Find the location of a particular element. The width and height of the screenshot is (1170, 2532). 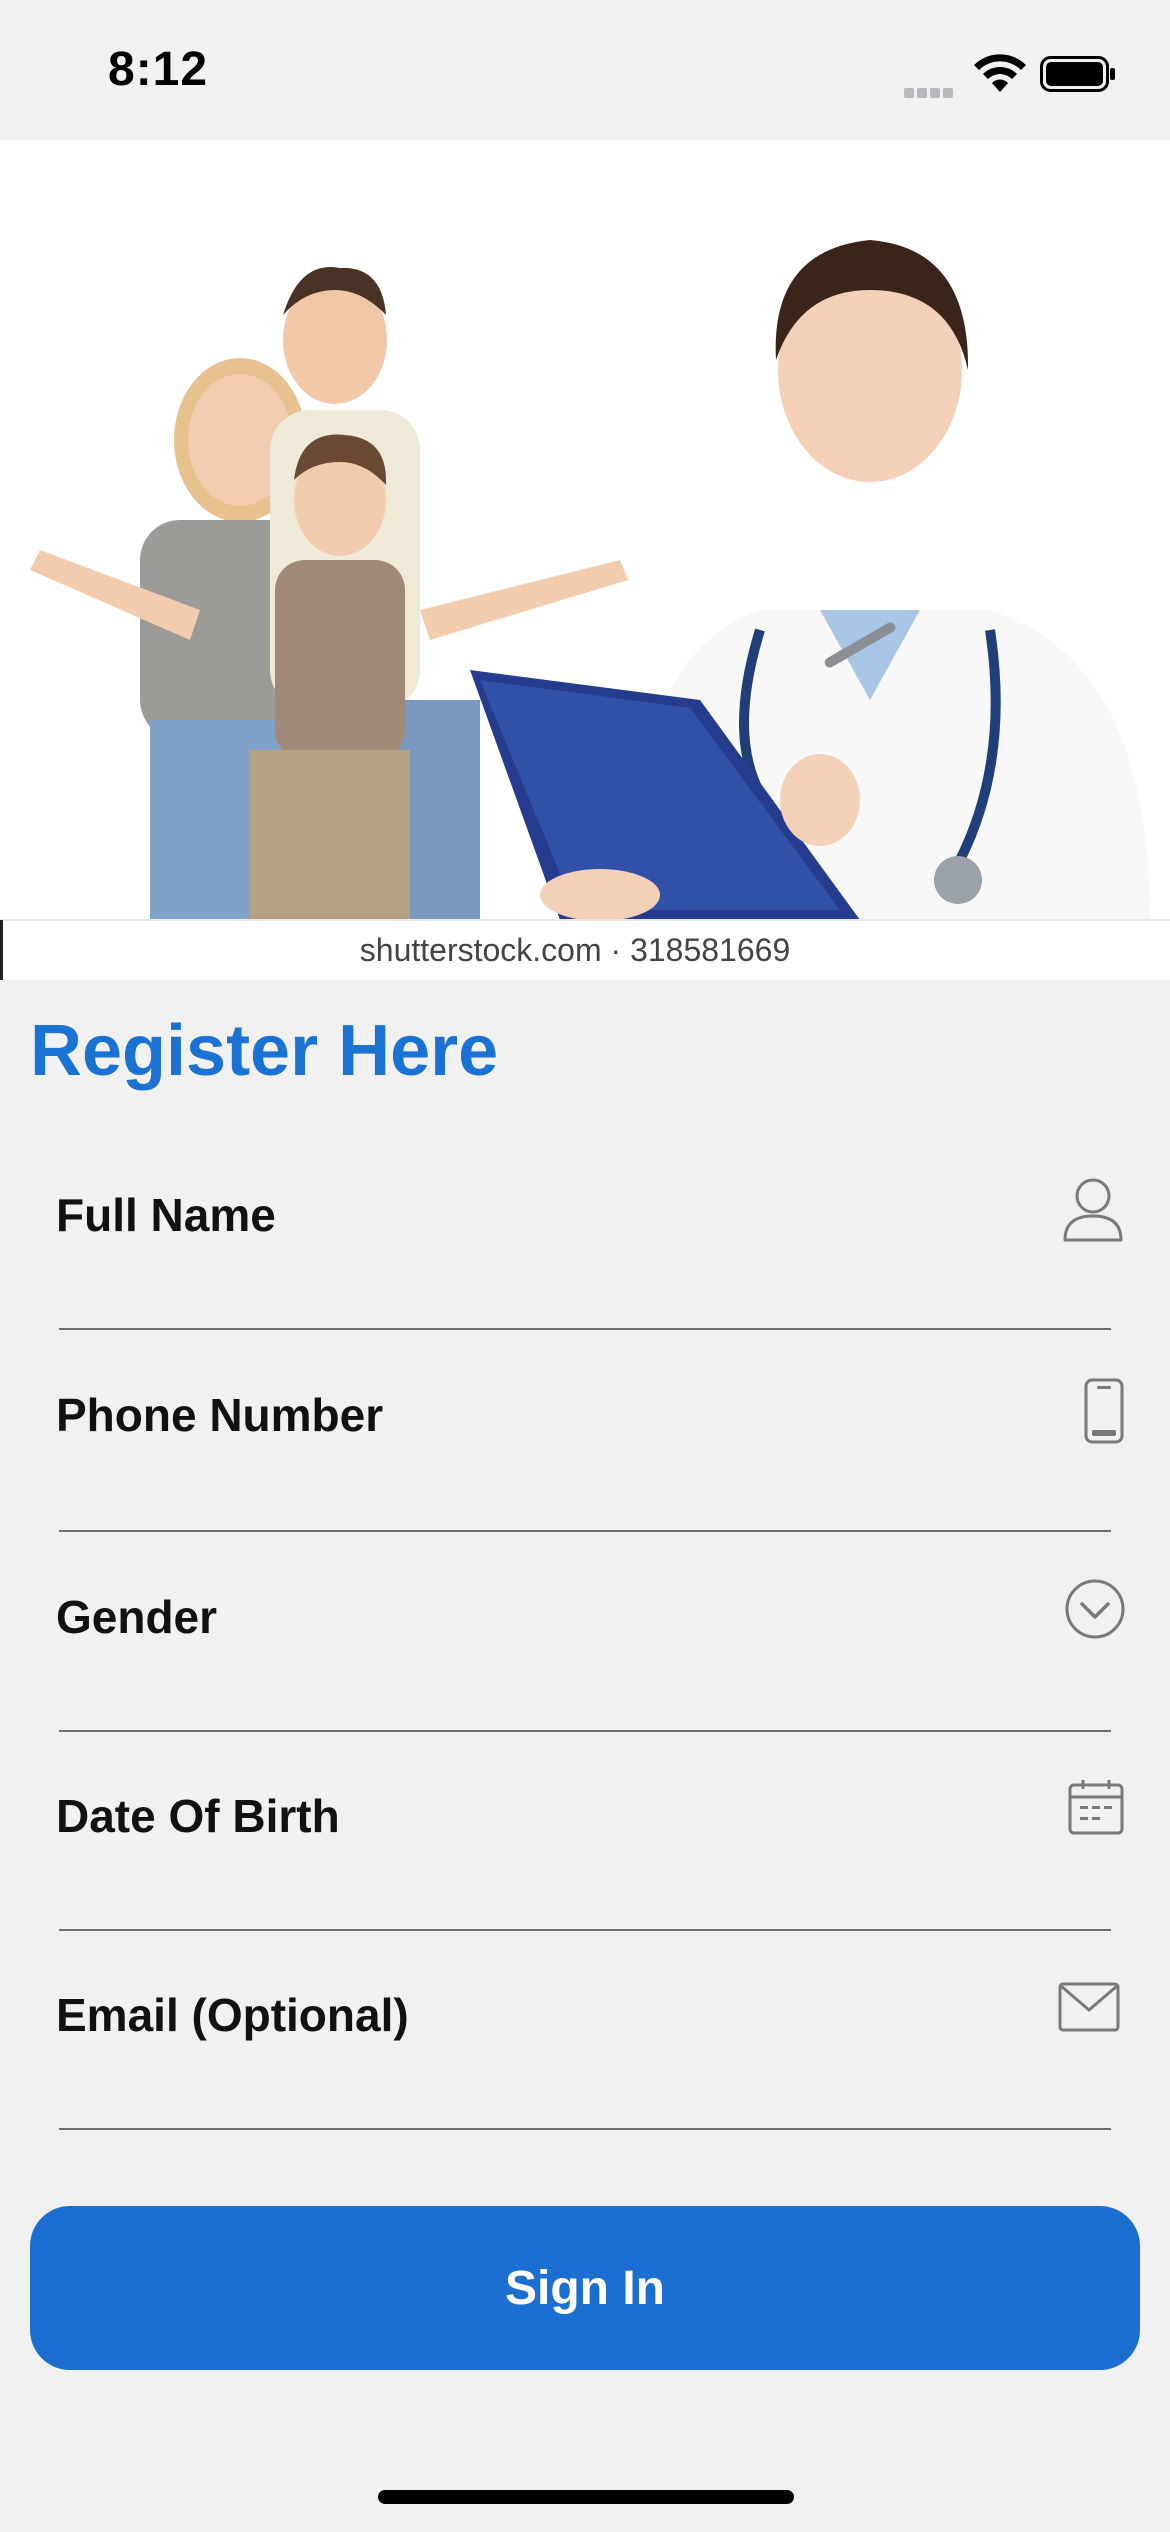

calendar-icon is located at coordinates (1096, 1807).